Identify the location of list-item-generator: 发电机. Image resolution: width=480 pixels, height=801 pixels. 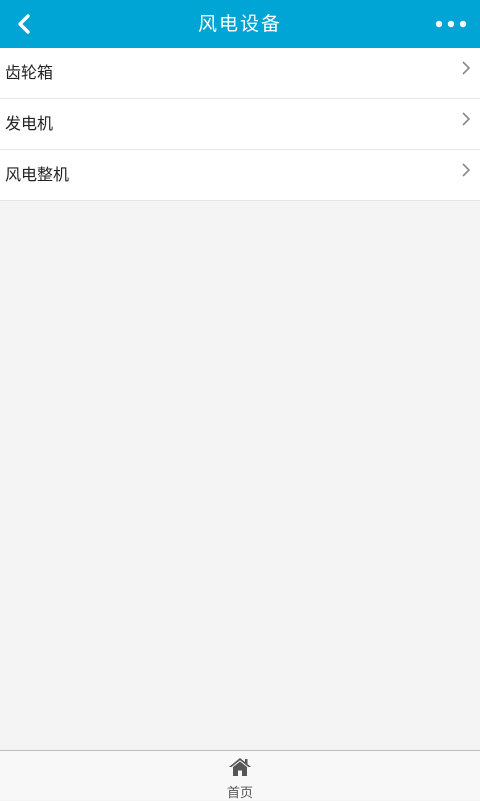
(240, 124).